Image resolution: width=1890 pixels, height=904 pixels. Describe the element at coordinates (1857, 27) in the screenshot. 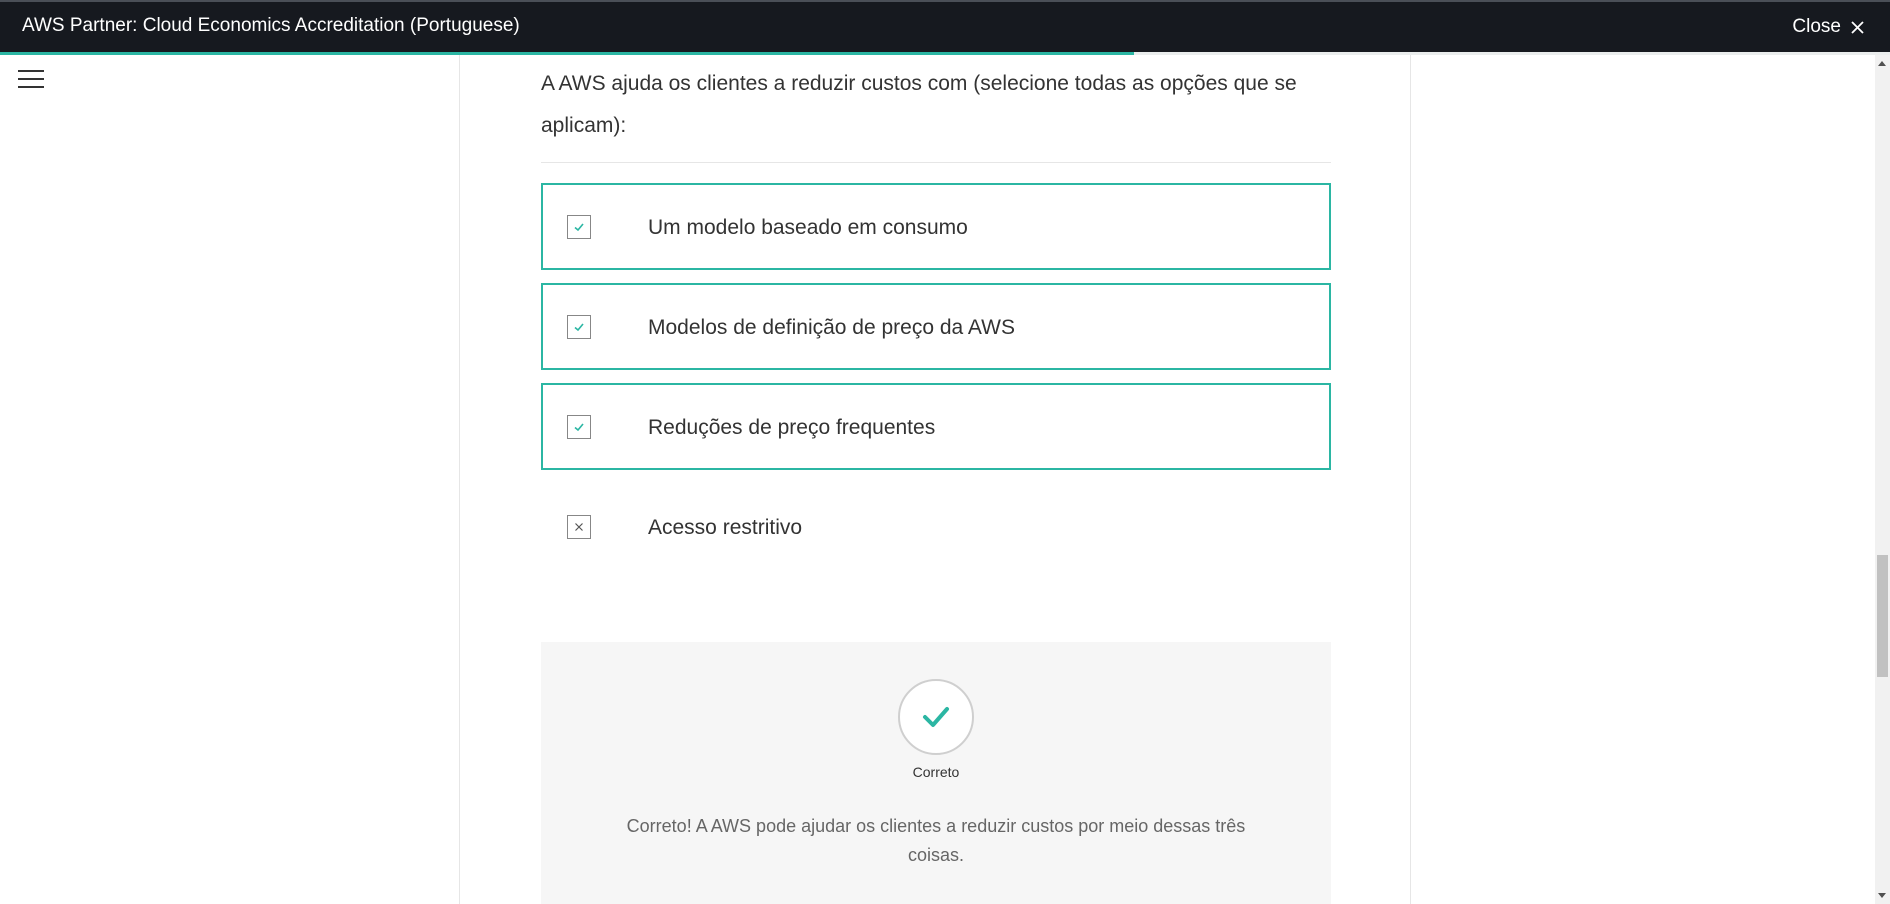

I see `close-icon` at that location.